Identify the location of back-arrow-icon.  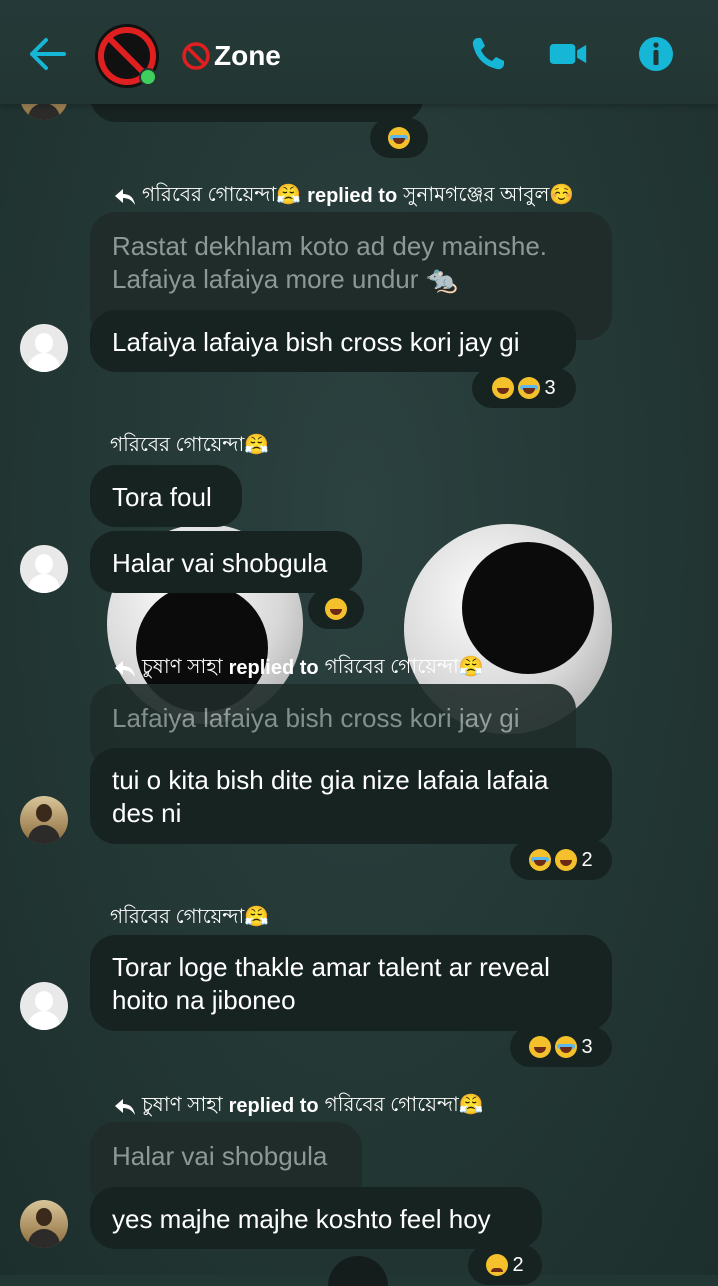
(48, 54).